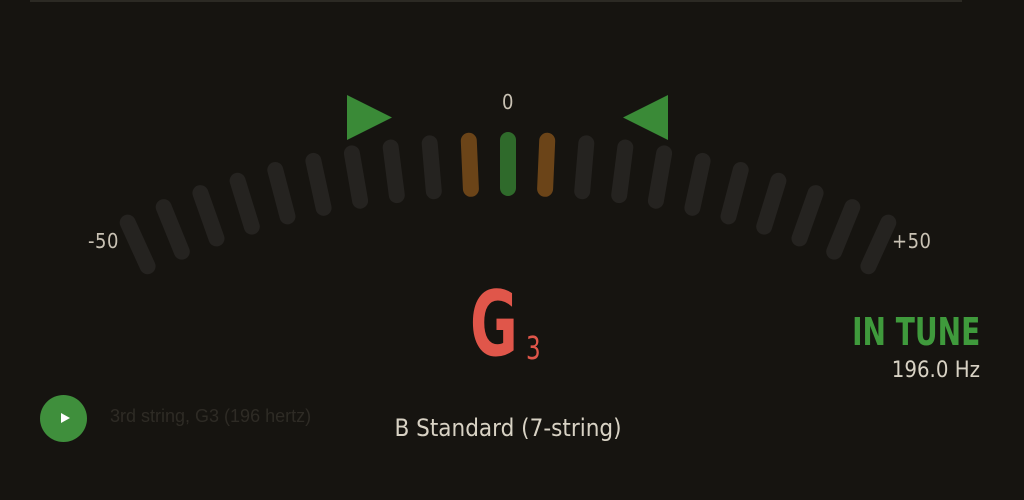 This screenshot has width=1024, height=500. I want to click on tuning-preset-name: B Standard (7-string), so click(508, 428).